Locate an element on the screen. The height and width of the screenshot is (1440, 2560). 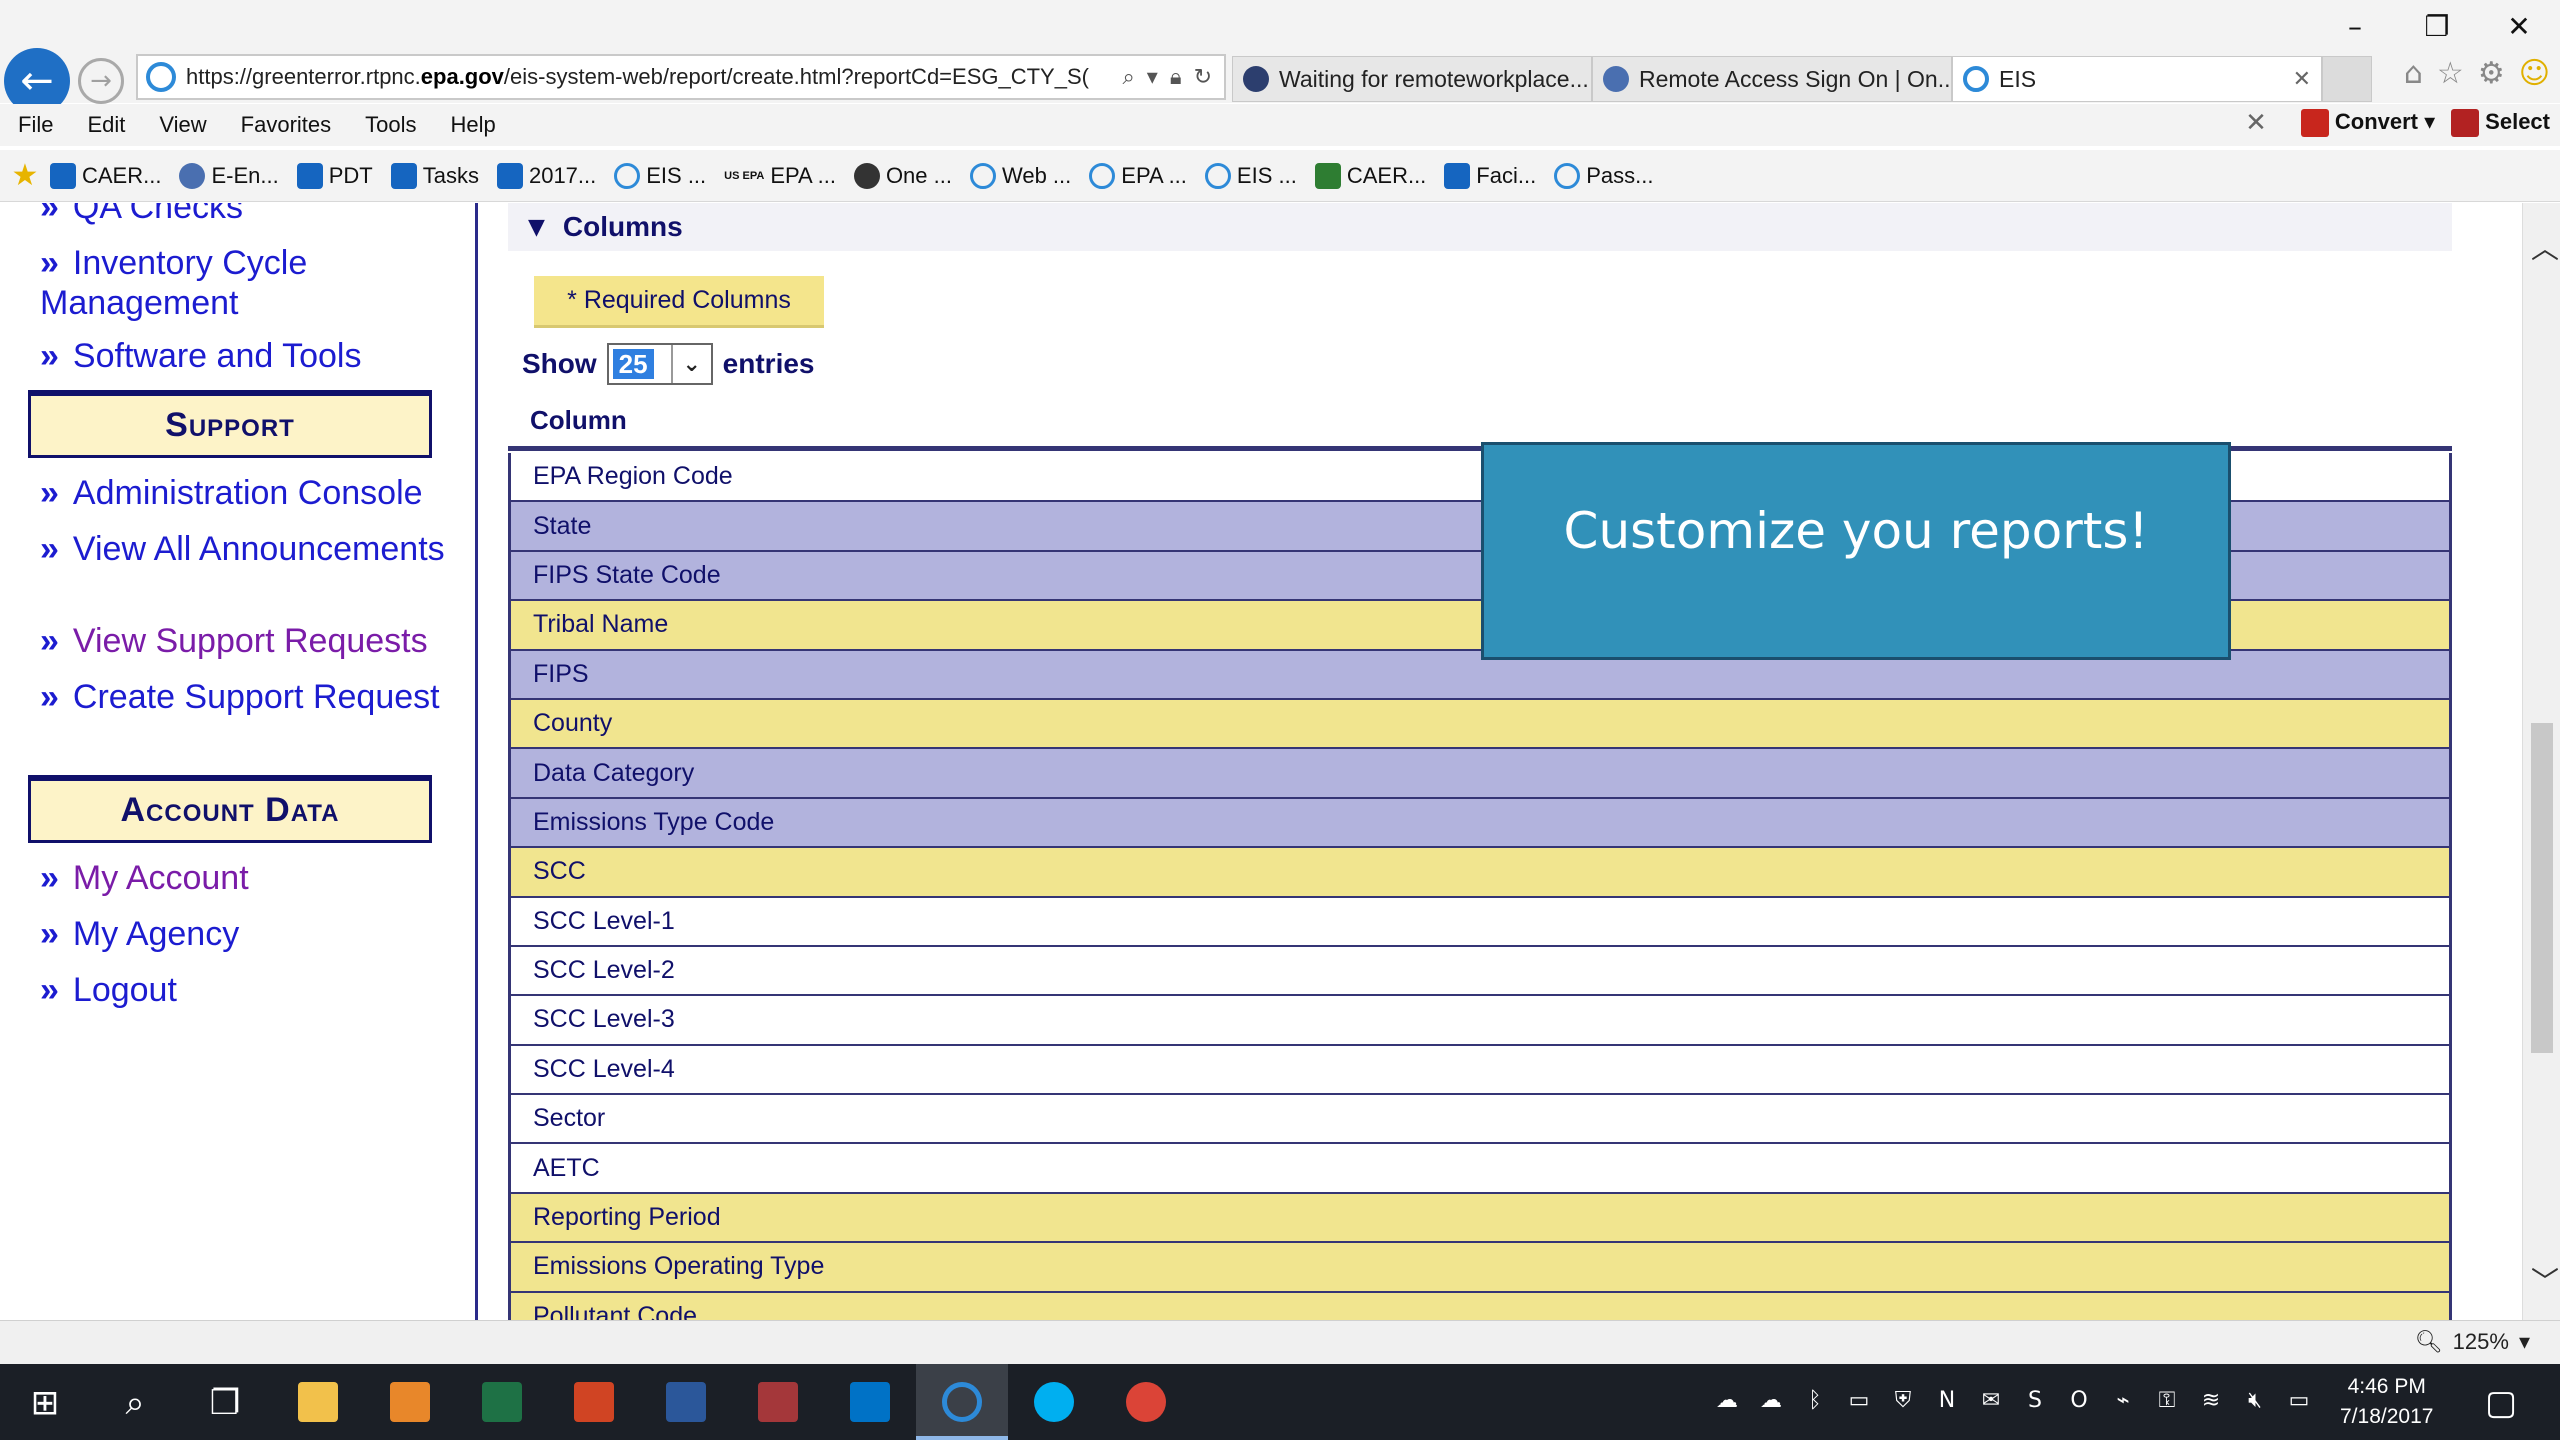
vpn-icon: ⚿ is located at coordinates (2167, 1401).